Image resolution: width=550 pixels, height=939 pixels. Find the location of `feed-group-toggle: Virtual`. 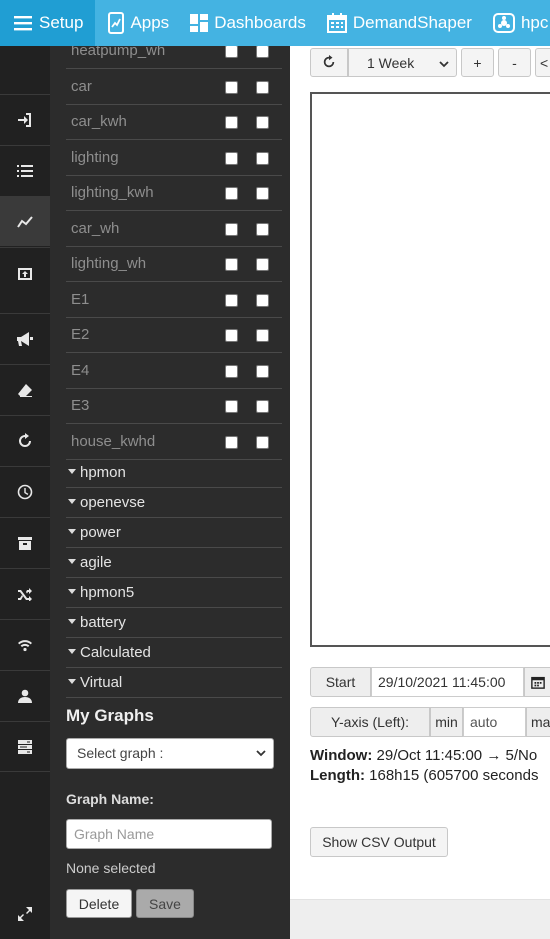

feed-group-toggle: Virtual is located at coordinates (174, 683).